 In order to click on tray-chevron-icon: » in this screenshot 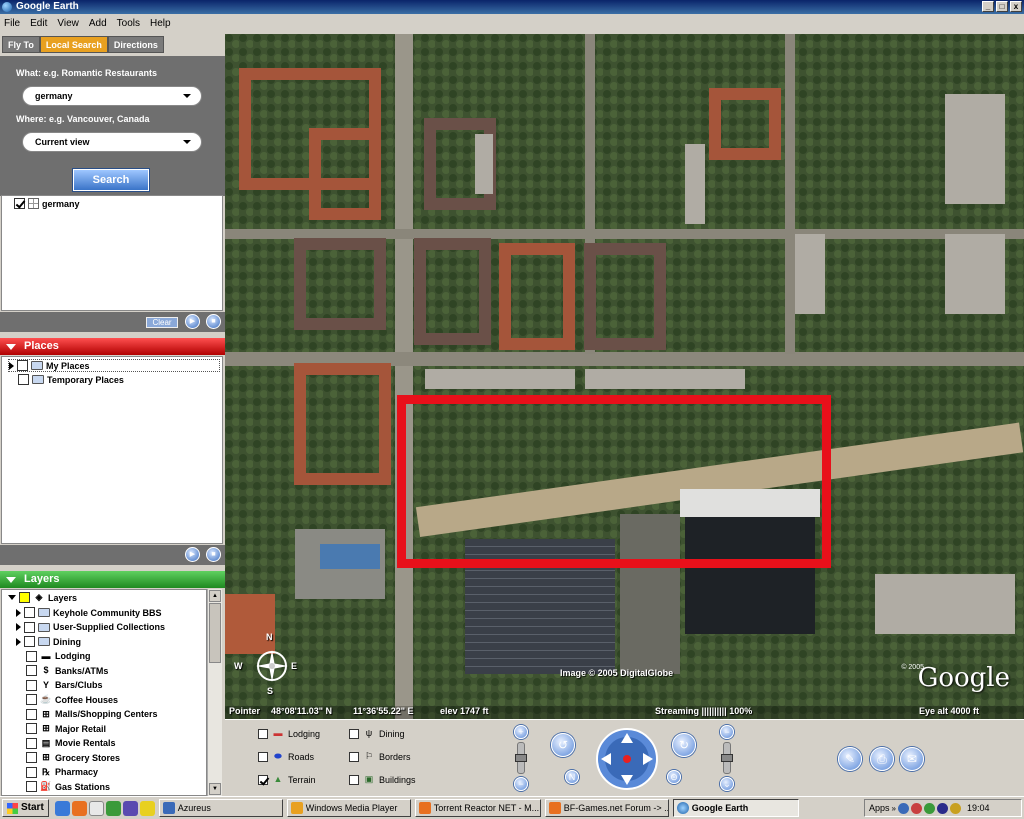, I will do `click(894, 808)`.